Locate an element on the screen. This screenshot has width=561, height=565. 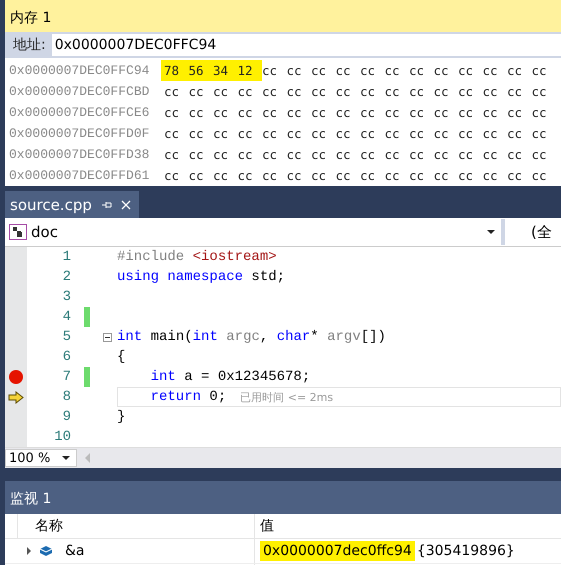
caret-icon is located at coordinates (491, 232).